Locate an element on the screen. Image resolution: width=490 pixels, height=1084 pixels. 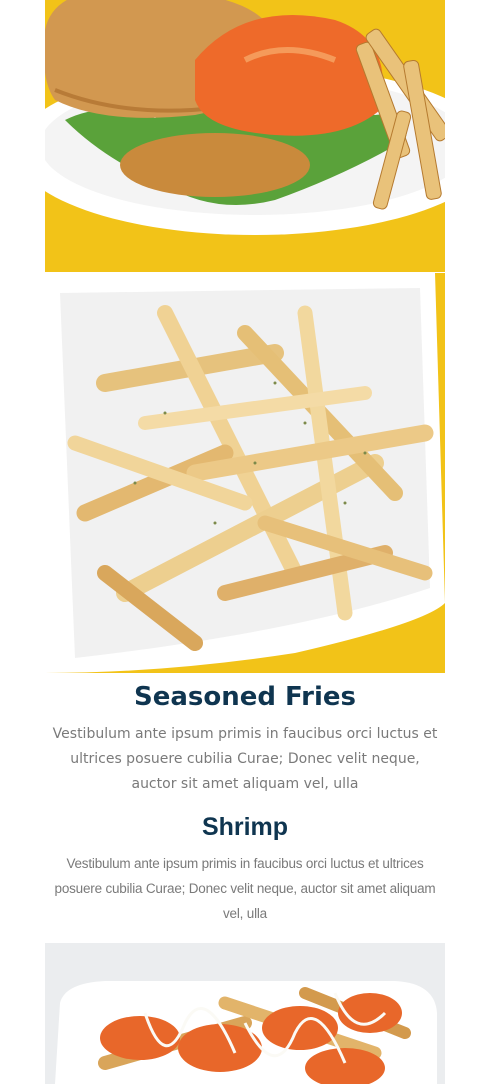
menu-item-title: Shrimp is located at coordinates (245, 827).